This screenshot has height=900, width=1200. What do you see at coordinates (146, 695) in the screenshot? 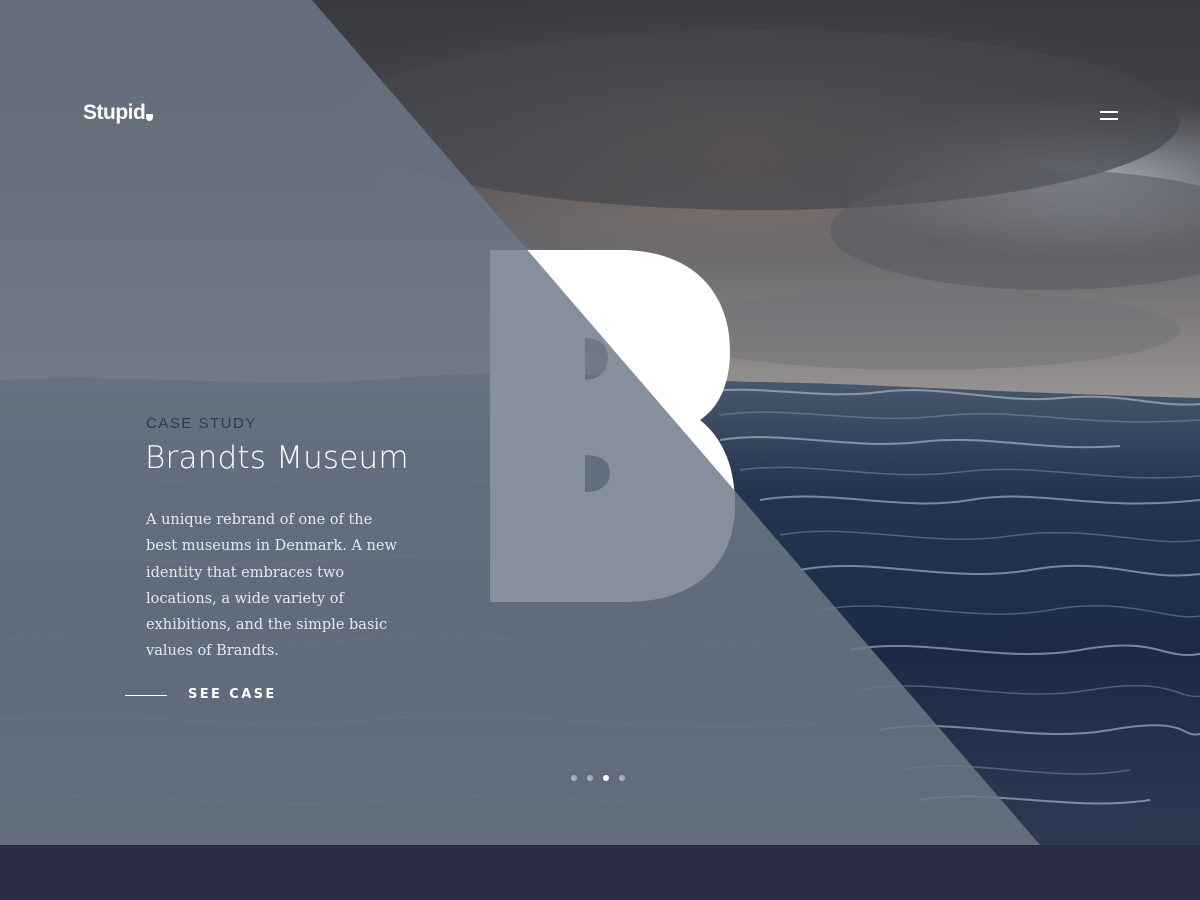
I see `cta-line` at bounding box center [146, 695].